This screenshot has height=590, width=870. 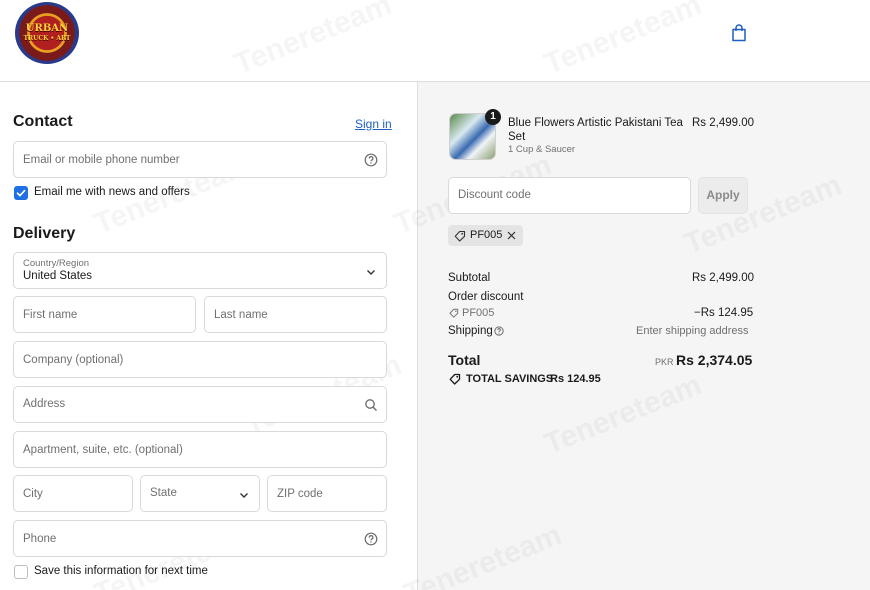 What do you see at coordinates (200, 538) in the screenshot?
I see `phone-field: Phone` at bounding box center [200, 538].